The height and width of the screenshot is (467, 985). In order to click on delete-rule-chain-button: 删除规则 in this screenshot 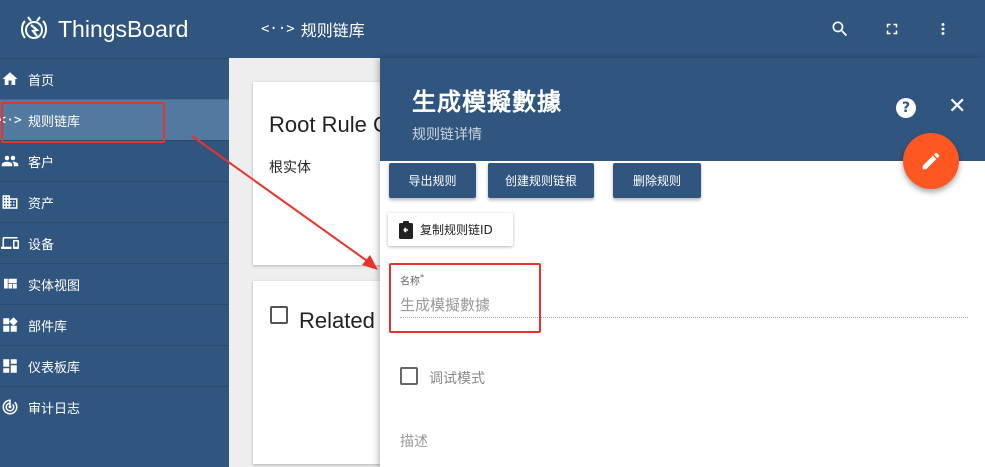, I will do `click(657, 180)`.